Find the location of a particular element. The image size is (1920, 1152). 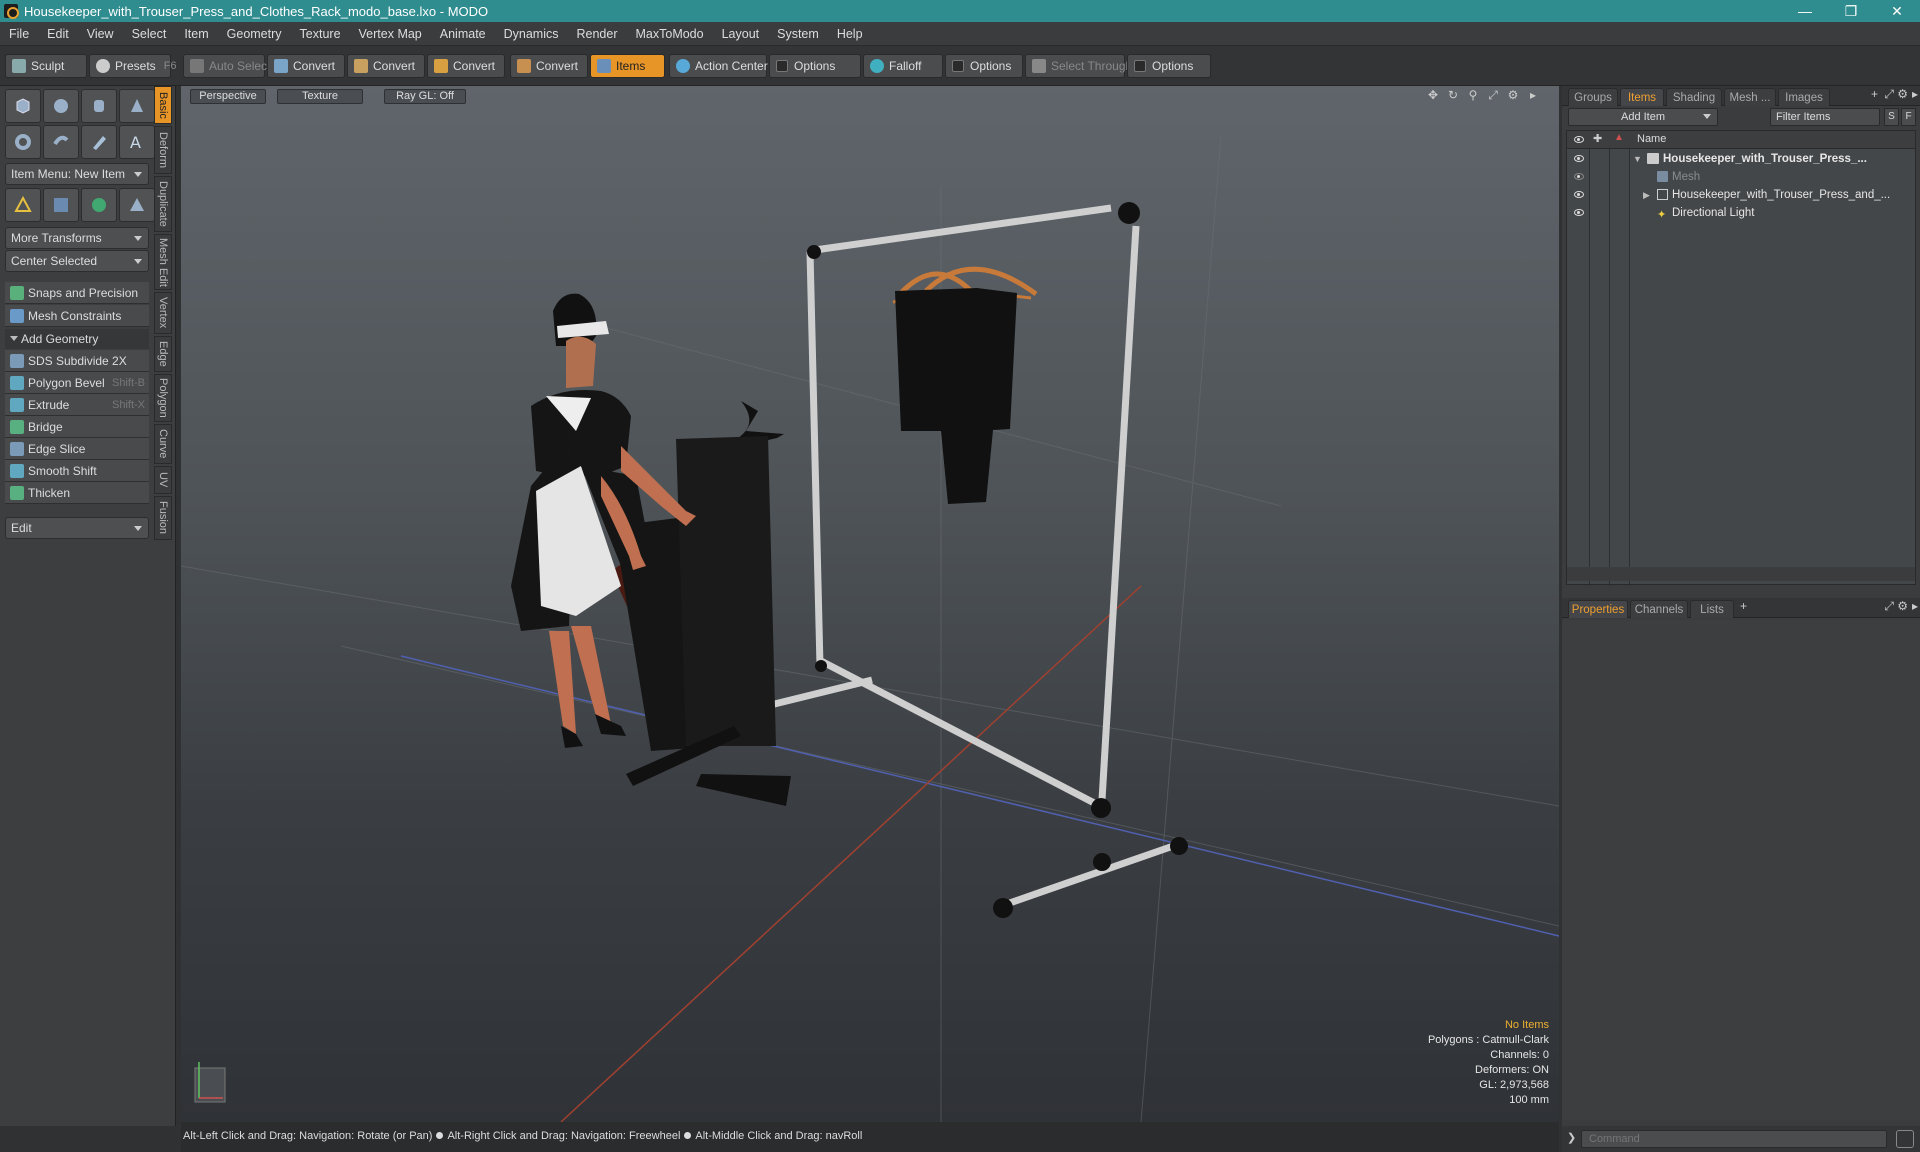

convert-edges-button: Convert is located at coordinates (386, 66).